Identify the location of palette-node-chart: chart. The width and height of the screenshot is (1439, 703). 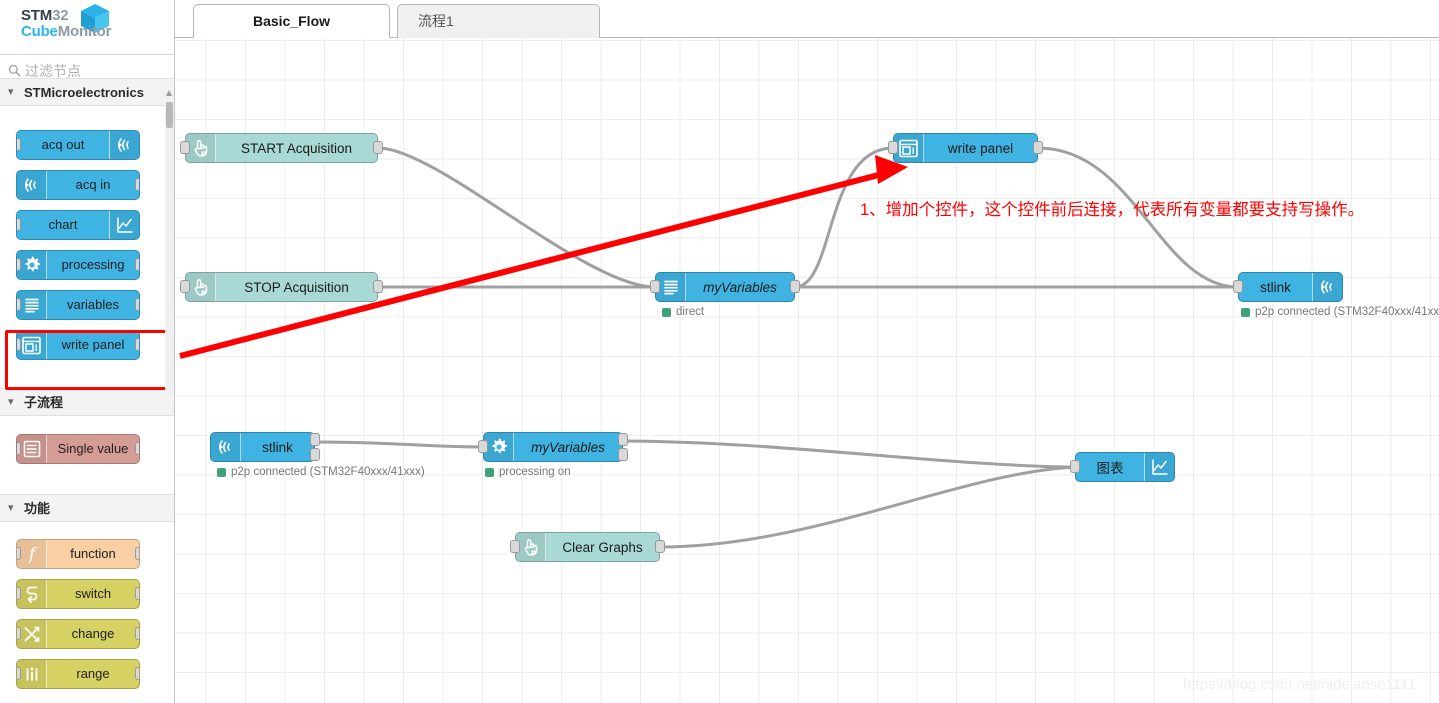
(78, 225).